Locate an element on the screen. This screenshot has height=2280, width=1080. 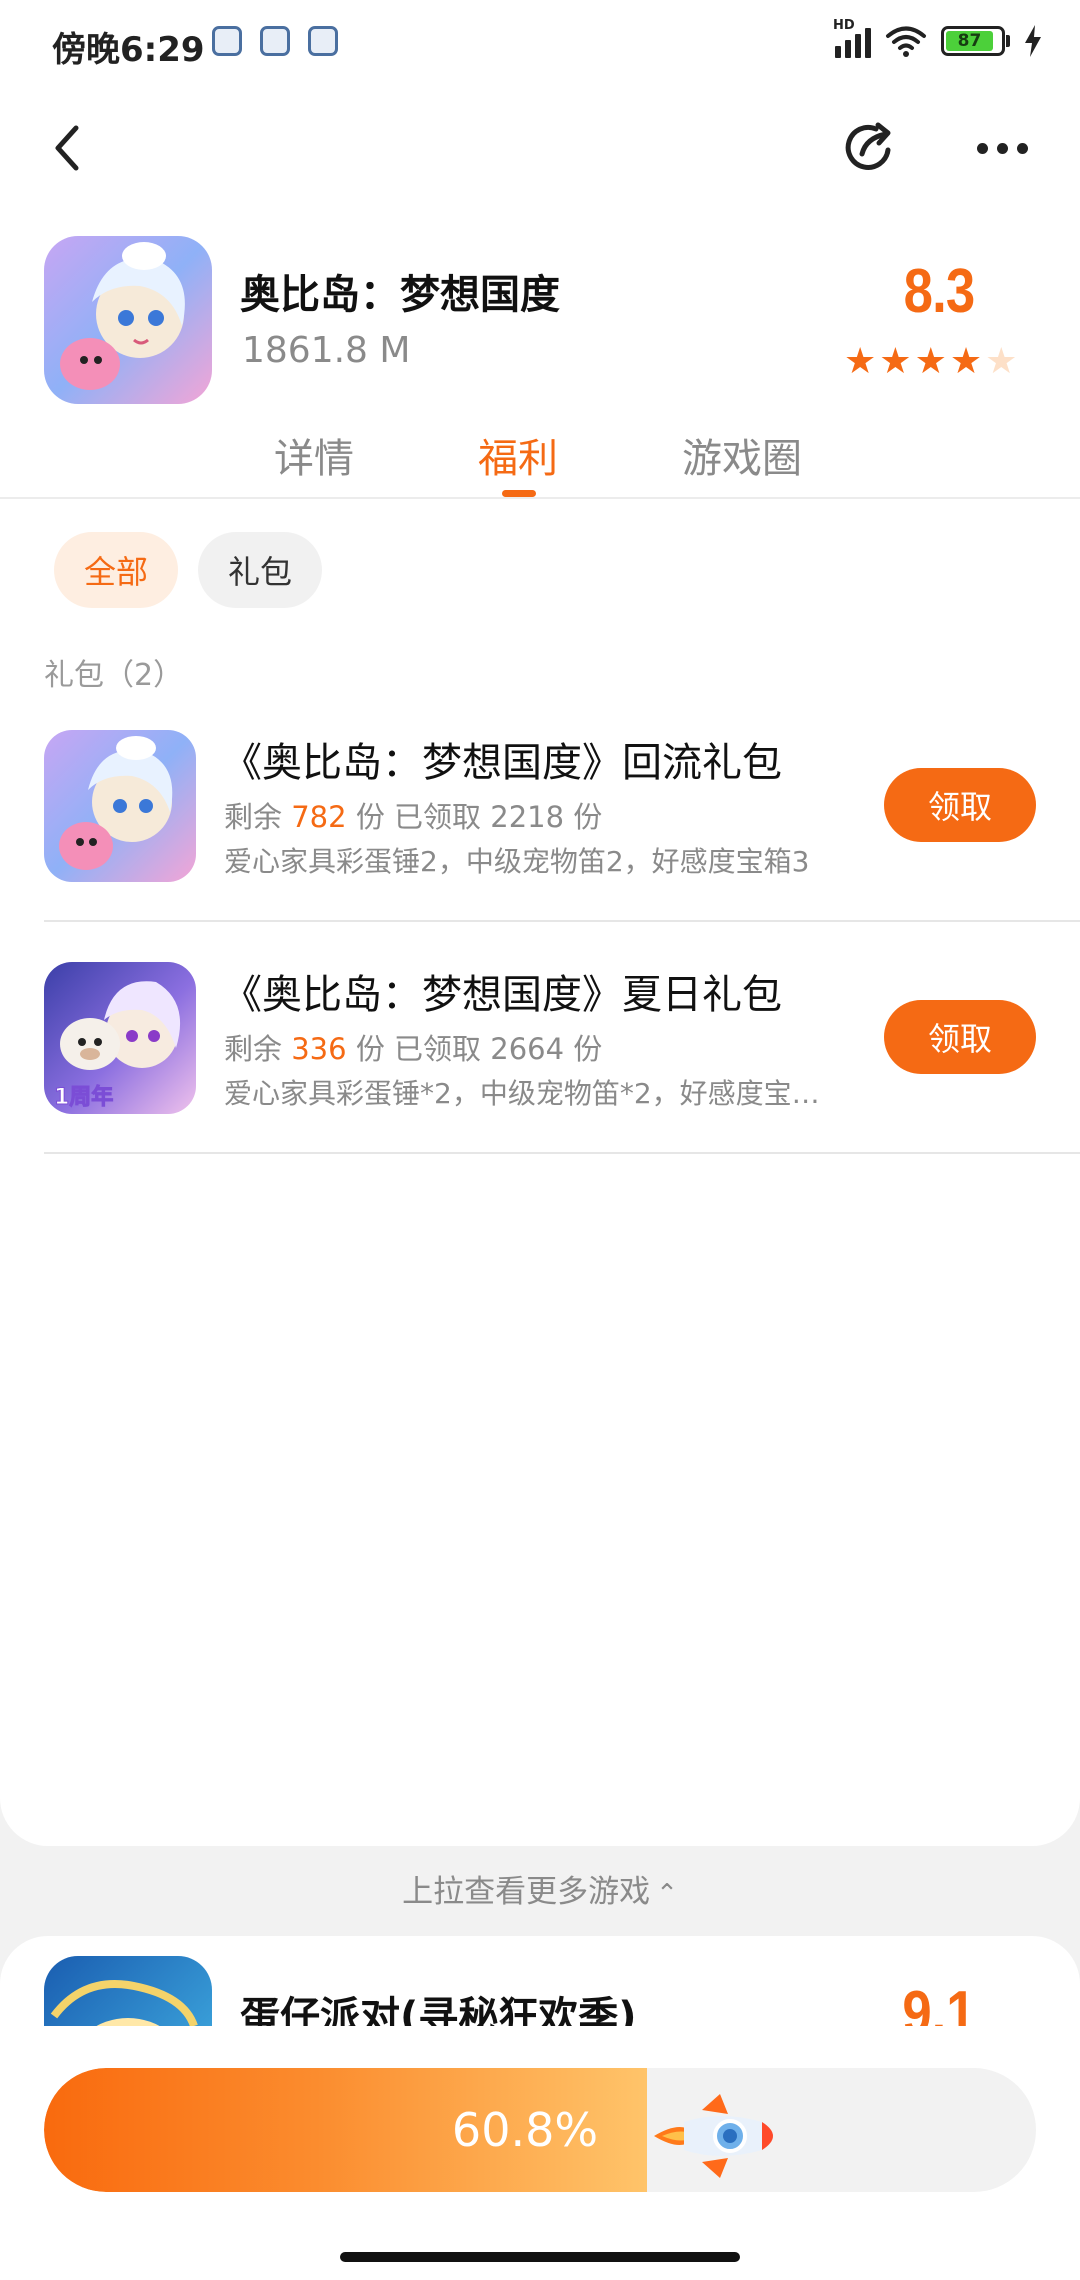
pull-up-hint: 上拉查看更多游戏 ⌃ is located at coordinates (540, 1888).